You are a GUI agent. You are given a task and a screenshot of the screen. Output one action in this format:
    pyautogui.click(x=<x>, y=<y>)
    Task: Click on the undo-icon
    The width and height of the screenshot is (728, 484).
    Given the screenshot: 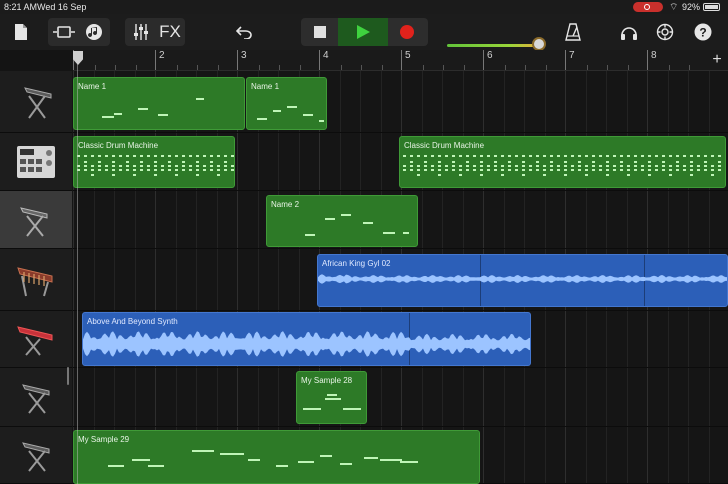 What is the action you would take?
    pyautogui.click(x=244, y=32)
    